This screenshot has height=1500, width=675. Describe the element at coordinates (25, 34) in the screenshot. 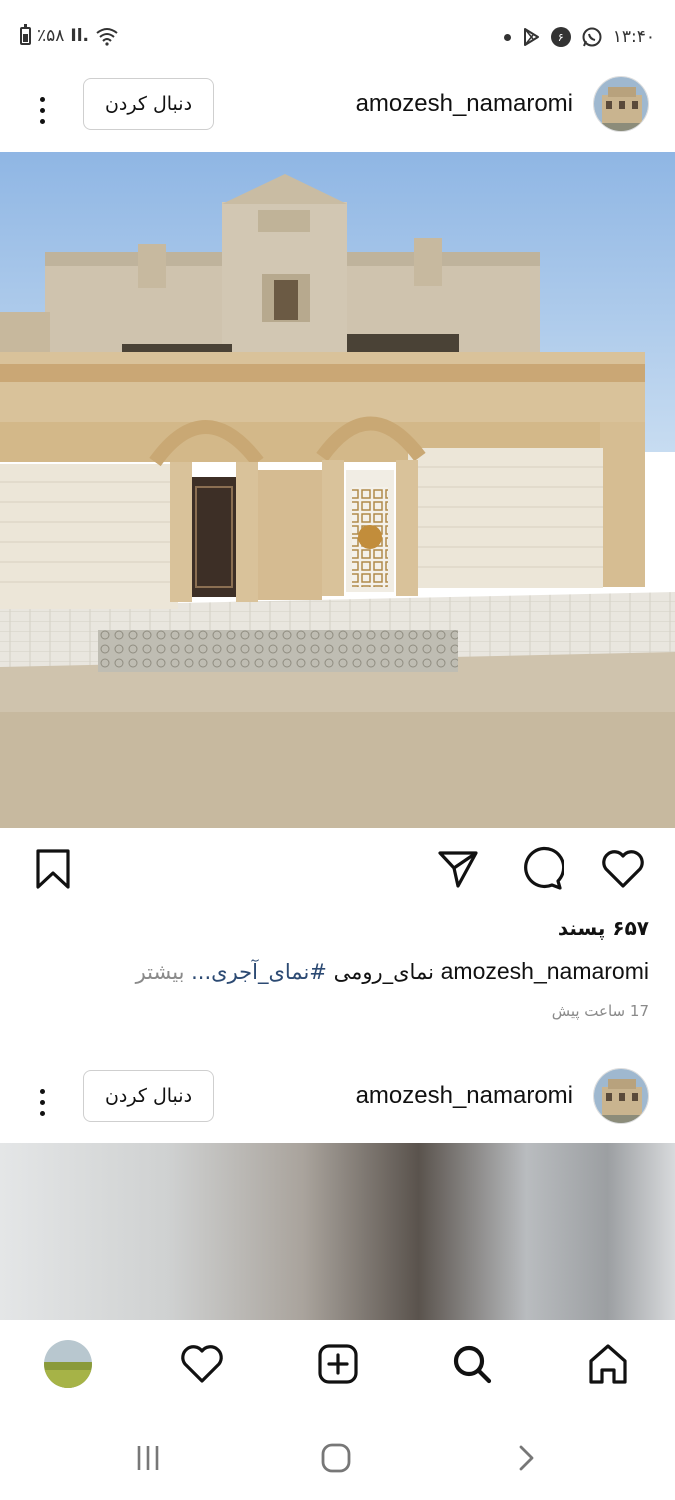

I see `battery-icon` at that location.